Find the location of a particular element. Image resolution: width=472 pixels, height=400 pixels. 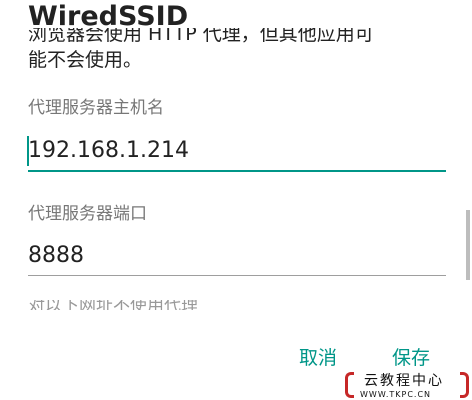

description-line-2: 能不会使用。 is located at coordinates (85, 60).